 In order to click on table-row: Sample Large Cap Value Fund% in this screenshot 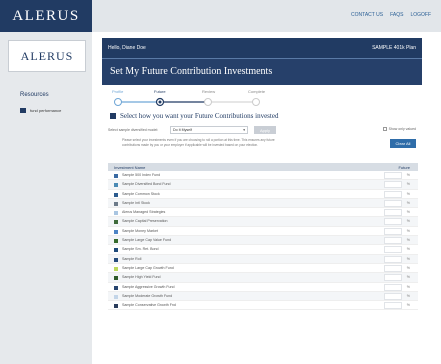, I will do `click(263, 241)`.